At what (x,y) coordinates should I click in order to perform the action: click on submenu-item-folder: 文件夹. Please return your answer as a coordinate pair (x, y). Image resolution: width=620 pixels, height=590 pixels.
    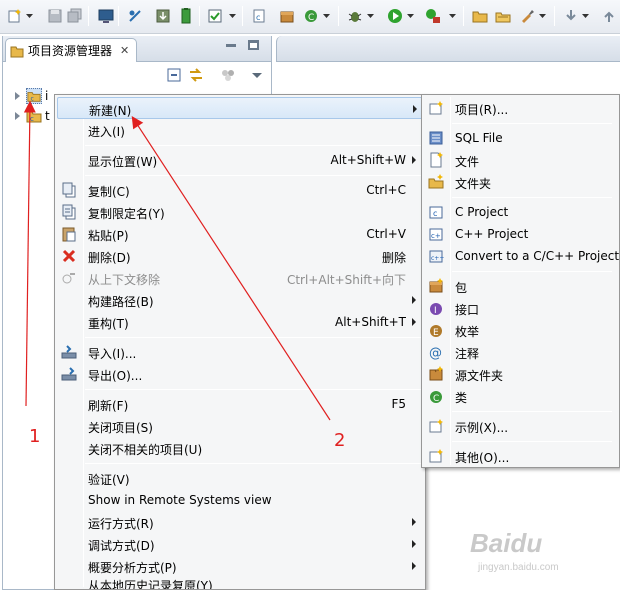
    Looking at the image, I should click on (521, 182).